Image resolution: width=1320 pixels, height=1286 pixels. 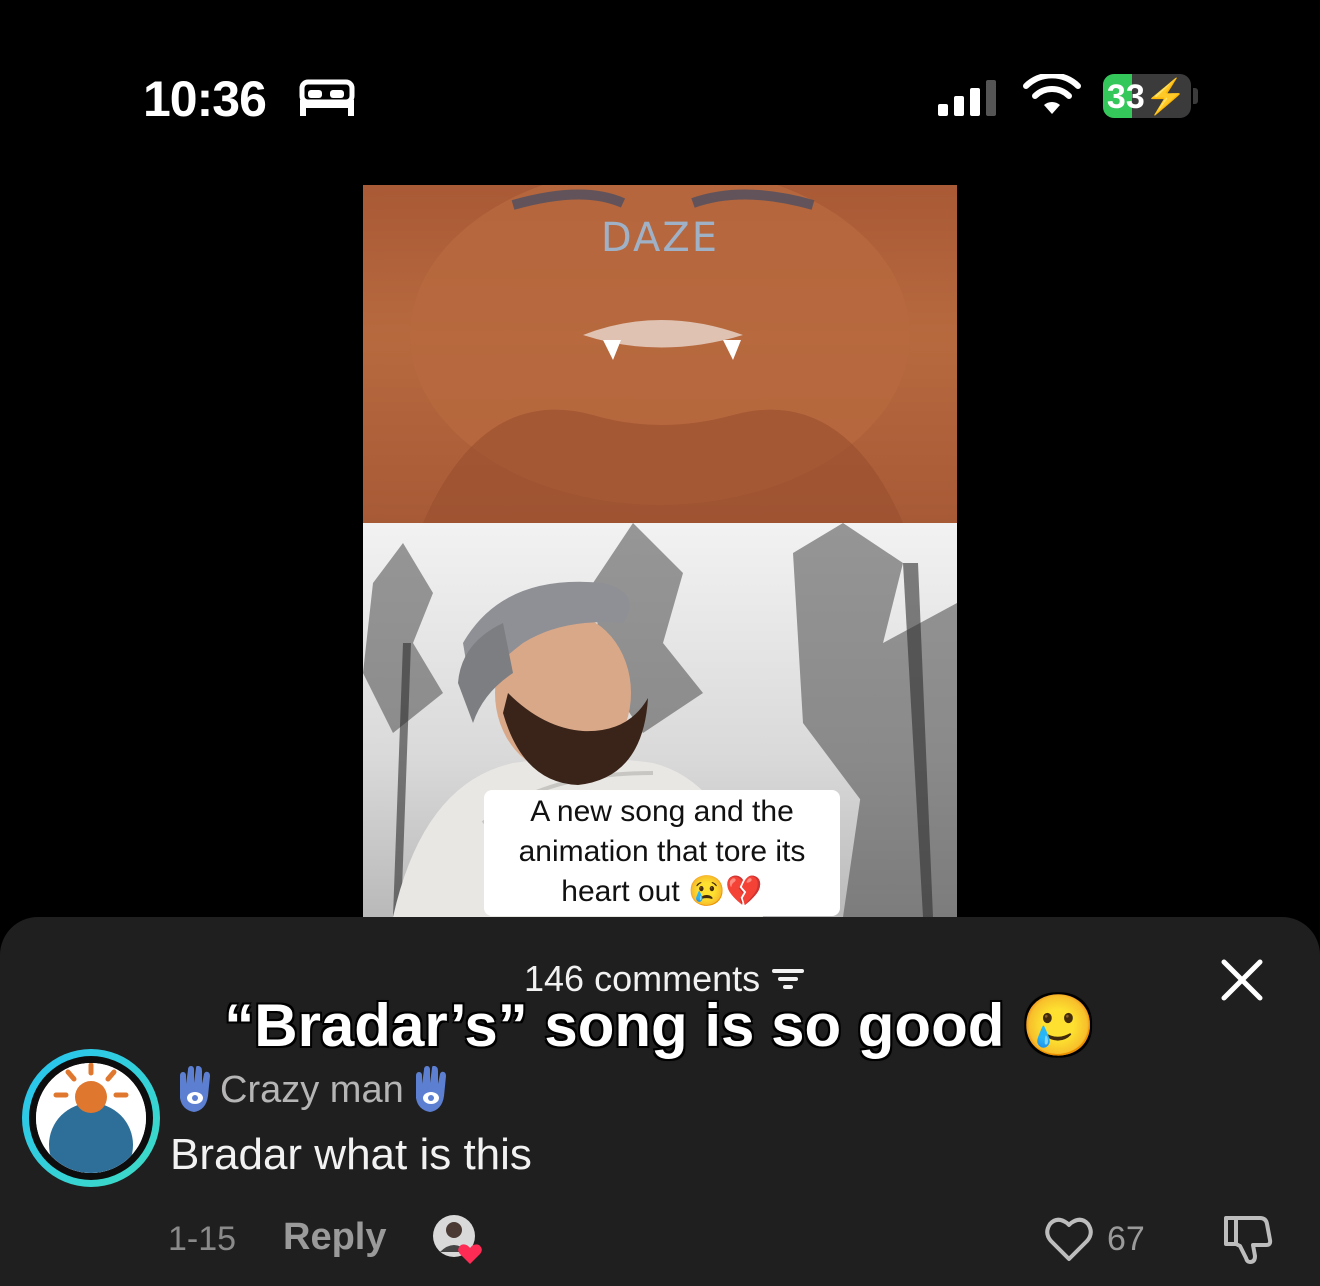 What do you see at coordinates (457, 1239) in the screenshot?
I see `creator-liked-avatar` at bounding box center [457, 1239].